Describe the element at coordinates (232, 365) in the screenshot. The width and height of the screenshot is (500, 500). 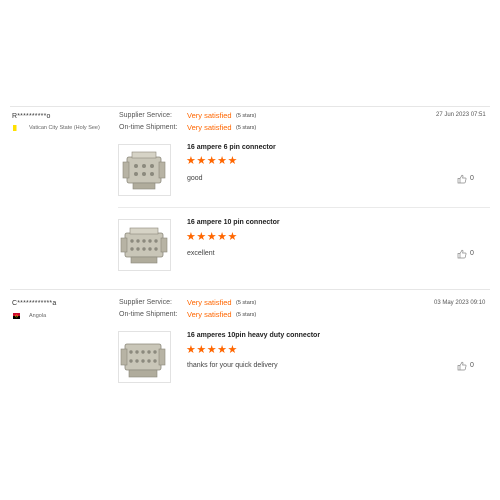
I see `review-comment: thanks for your quick delivery` at that location.